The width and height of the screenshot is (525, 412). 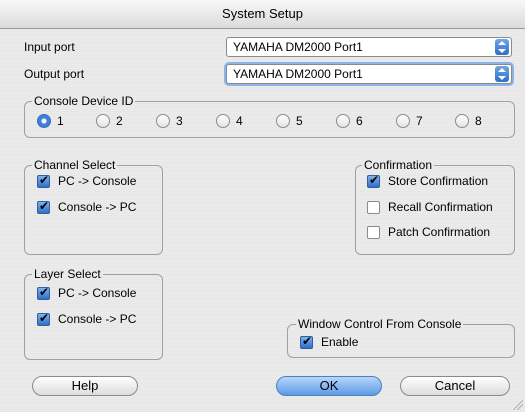 I want to click on ok-button: OK, so click(x=329, y=386).